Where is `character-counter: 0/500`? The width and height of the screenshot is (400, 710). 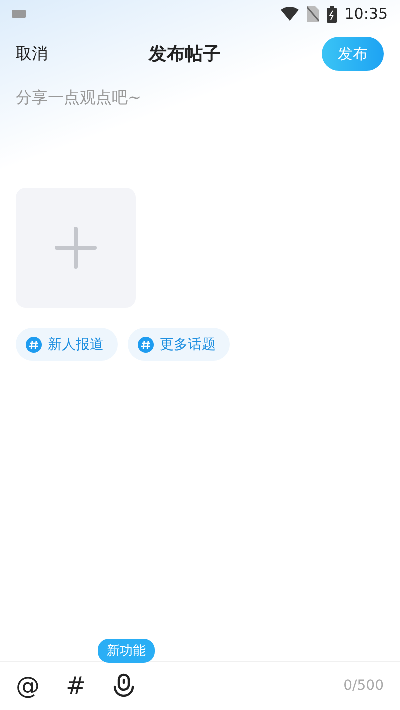
character-counter: 0/500 is located at coordinates (364, 686).